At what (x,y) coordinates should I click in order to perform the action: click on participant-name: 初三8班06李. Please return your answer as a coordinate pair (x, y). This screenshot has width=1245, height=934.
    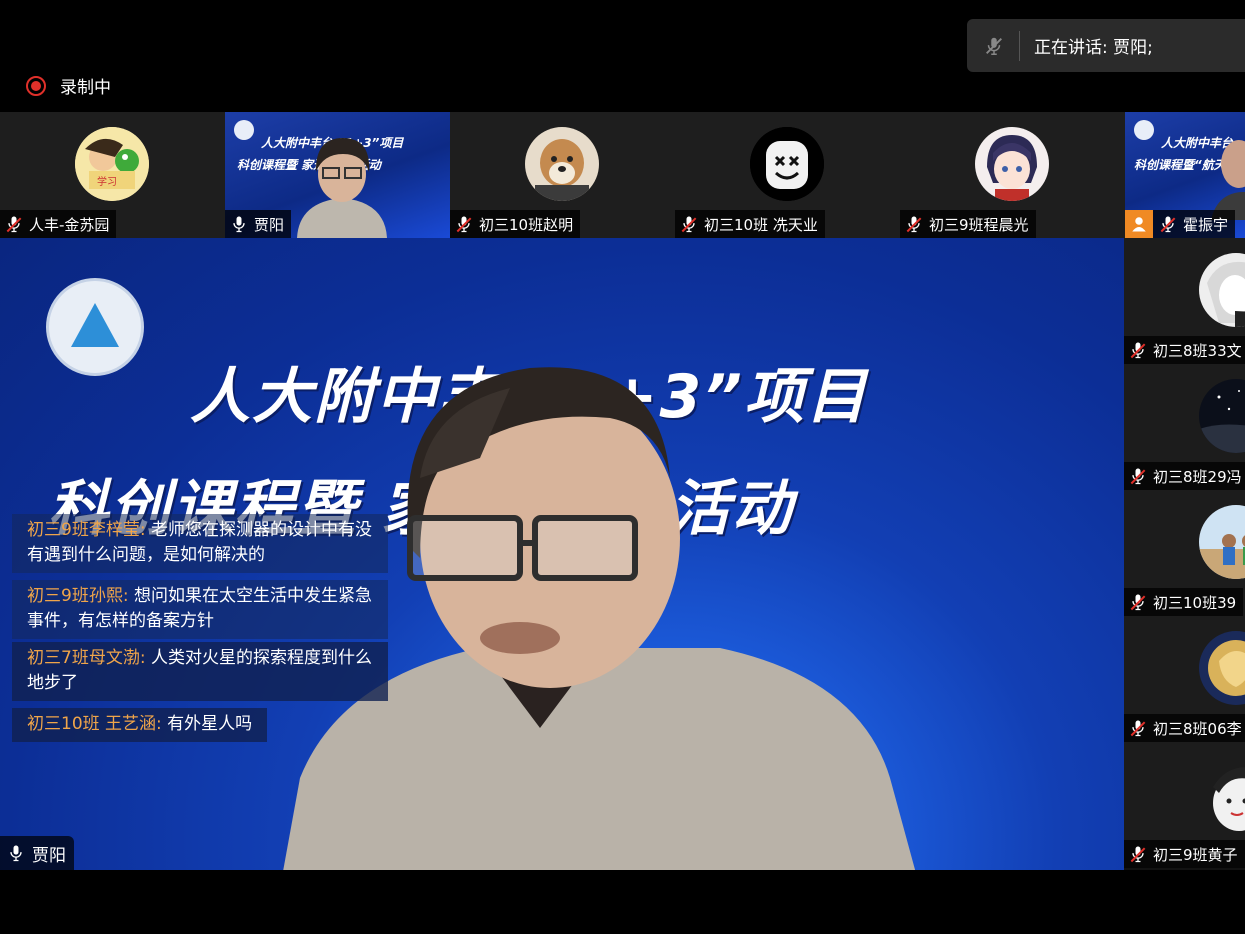
    Looking at the image, I should click on (1197, 728).